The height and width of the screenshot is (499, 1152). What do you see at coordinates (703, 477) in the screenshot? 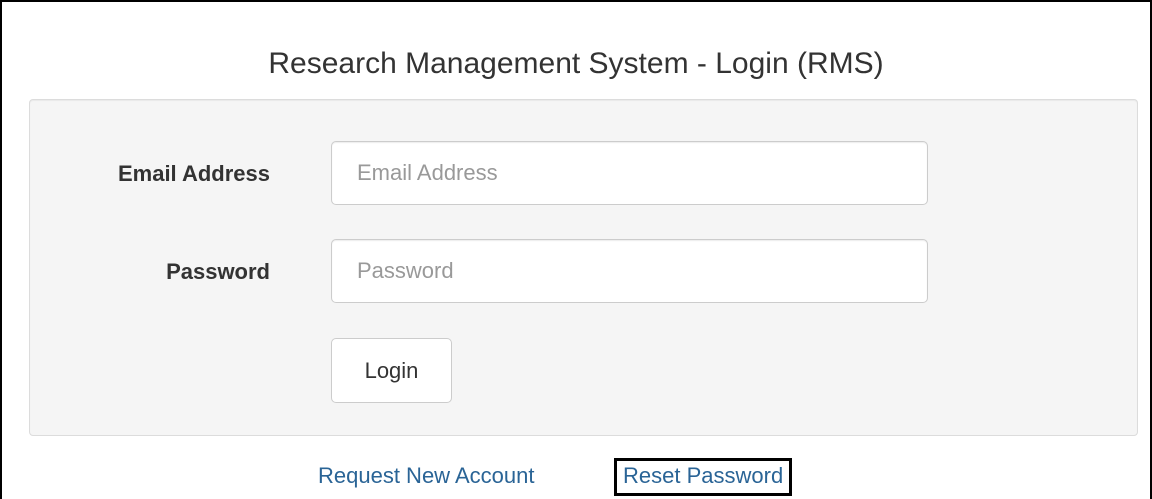
I see `reset-password-link: Reset Password` at bounding box center [703, 477].